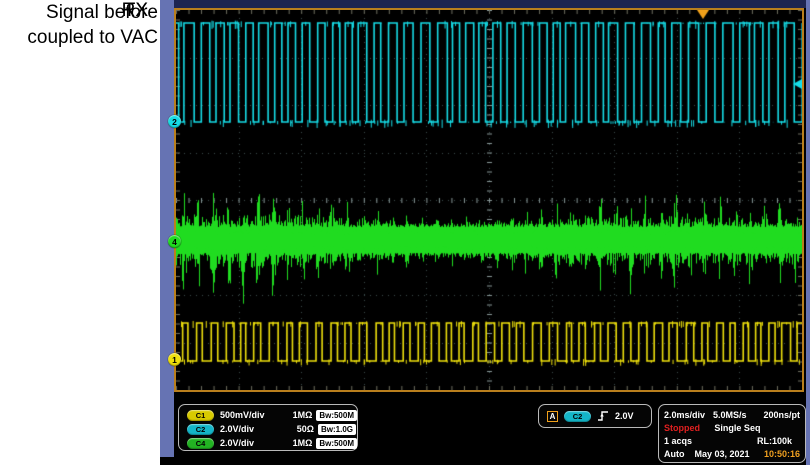 The height and width of the screenshot is (465, 810). I want to click on c2-scale: 2.0V/div, so click(237, 429).